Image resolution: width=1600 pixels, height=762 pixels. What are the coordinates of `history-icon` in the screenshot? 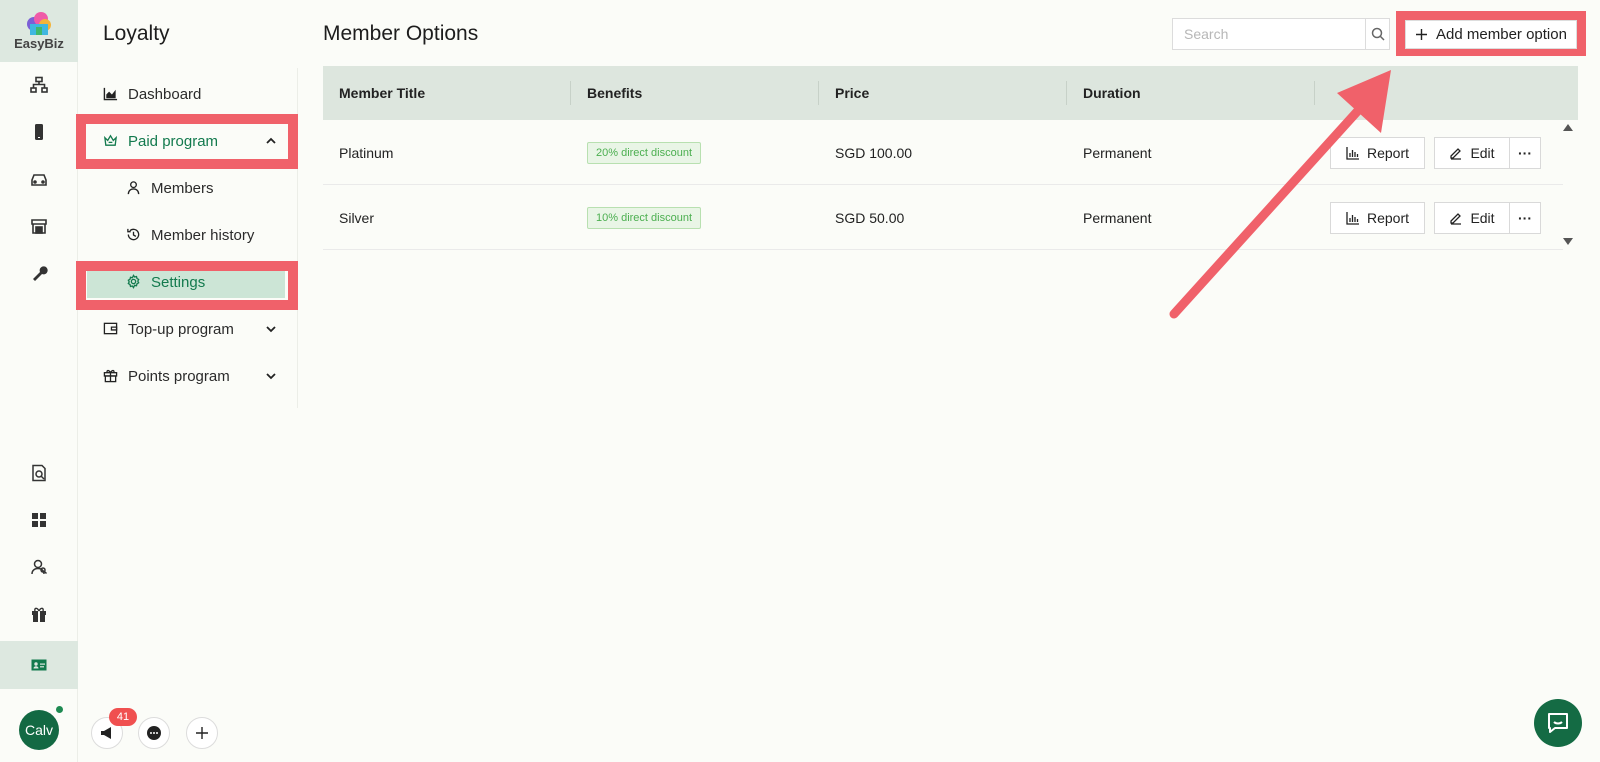 It's located at (134, 235).